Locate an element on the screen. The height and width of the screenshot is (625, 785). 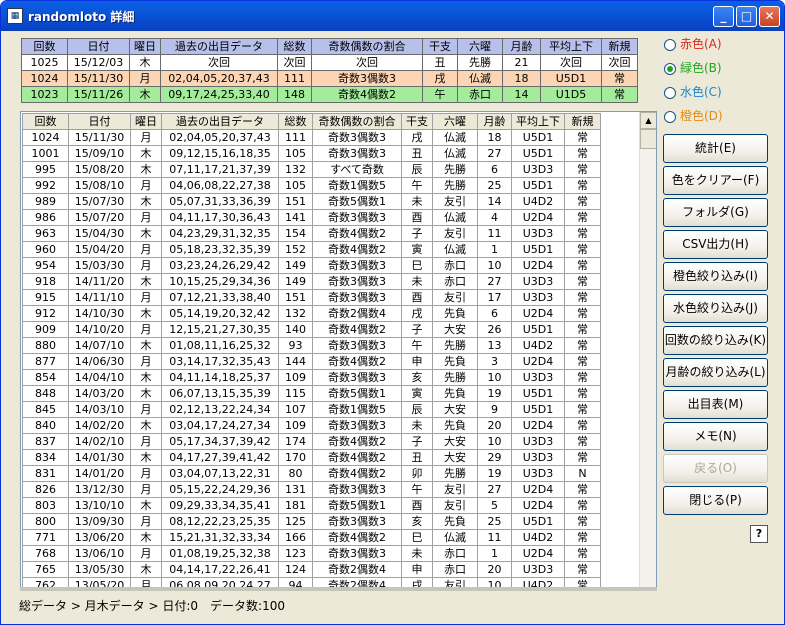
radio-green: 緑色(B) is located at coordinates (693, 67).